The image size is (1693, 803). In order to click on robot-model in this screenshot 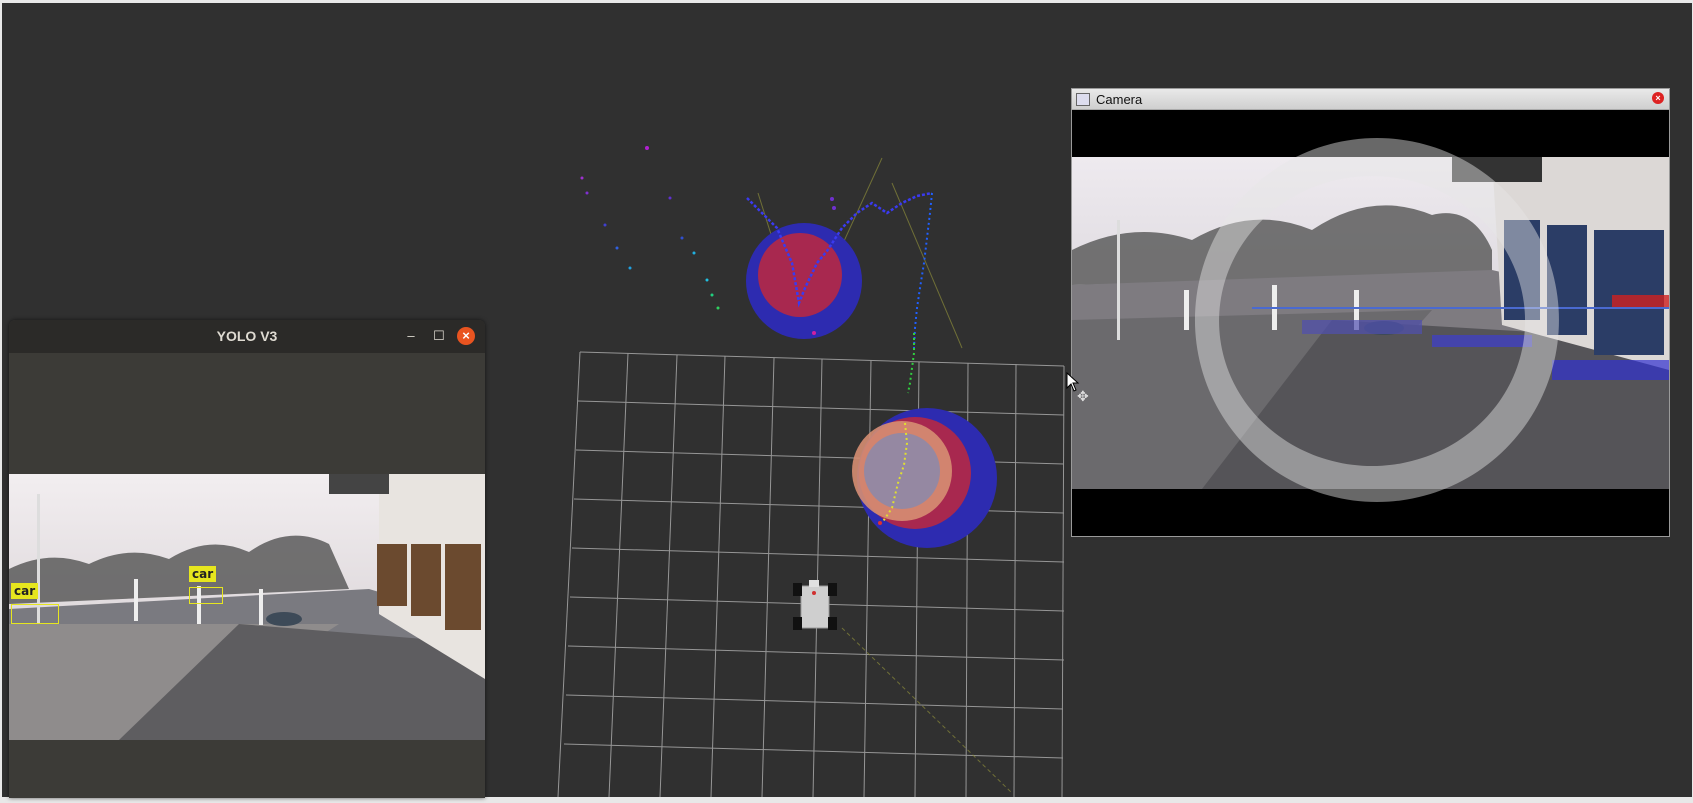, I will do `click(815, 605)`.